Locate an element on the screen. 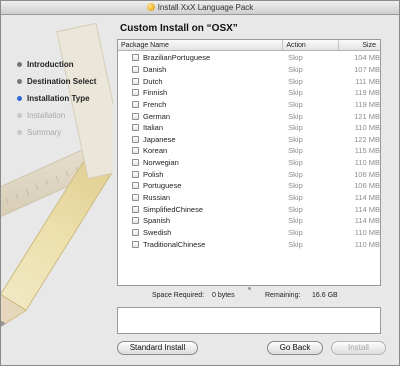  window-title: Install XxX Language Pack is located at coordinates (205, 7).